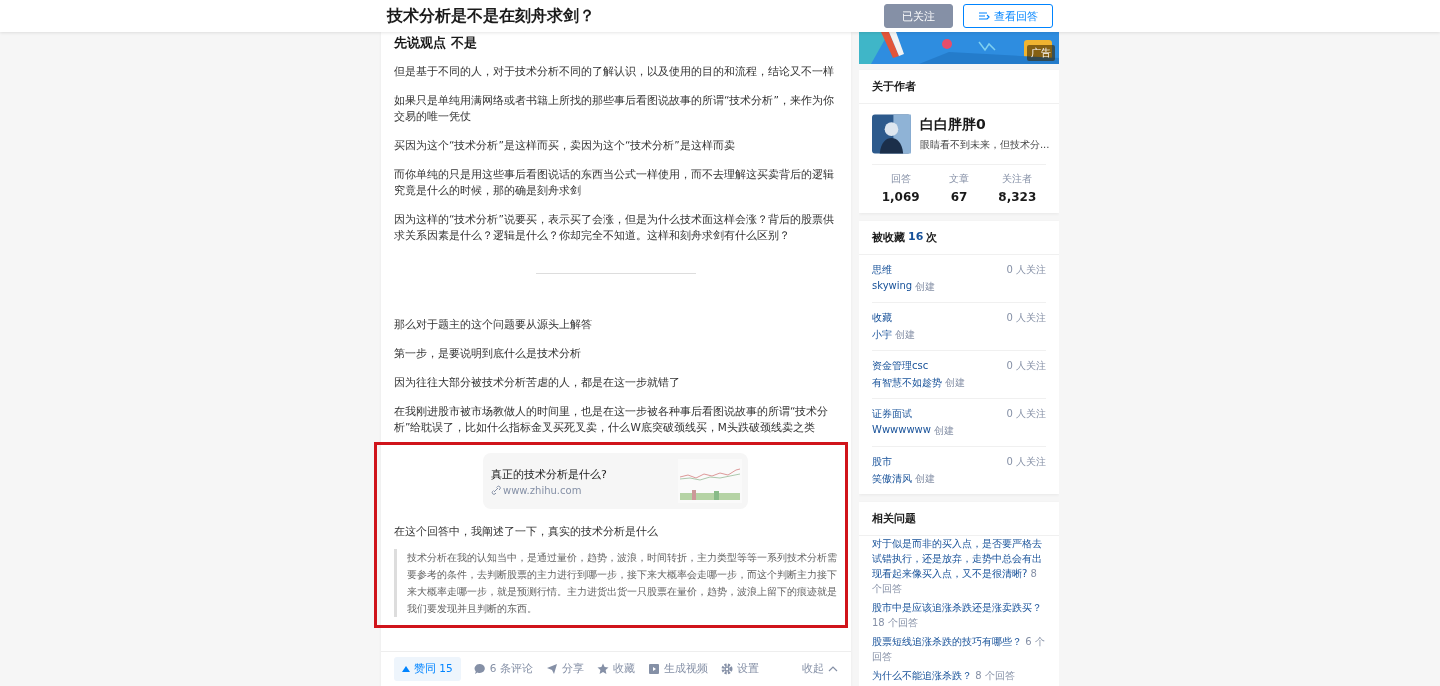 The width and height of the screenshot is (1440, 686). What do you see at coordinates (614, 108) in the screenshot?
I see `paragraph: 如果只是单纯用满网络或者书籍上所找的那些事后看图说故事的所谓“技术分析”，来作为你交易的唯一凭仗` at bounding box center [614, 108].